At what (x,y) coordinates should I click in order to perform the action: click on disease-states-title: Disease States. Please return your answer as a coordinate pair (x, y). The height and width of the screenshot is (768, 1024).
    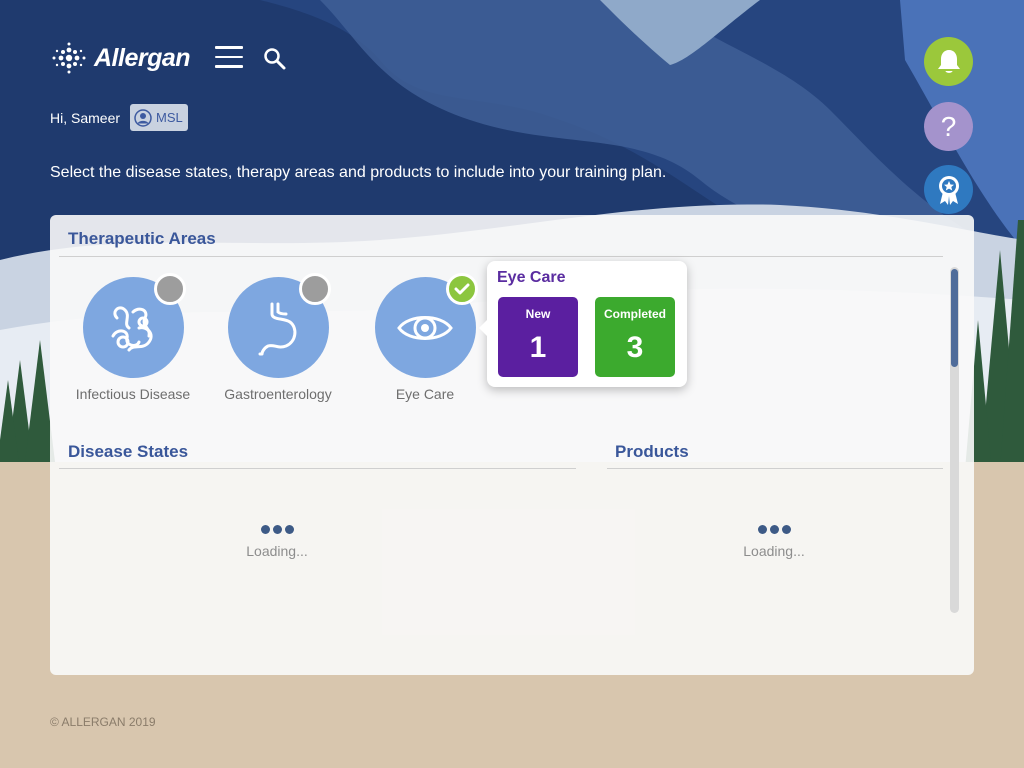
    Looking at the image, I should click on (128, 451).